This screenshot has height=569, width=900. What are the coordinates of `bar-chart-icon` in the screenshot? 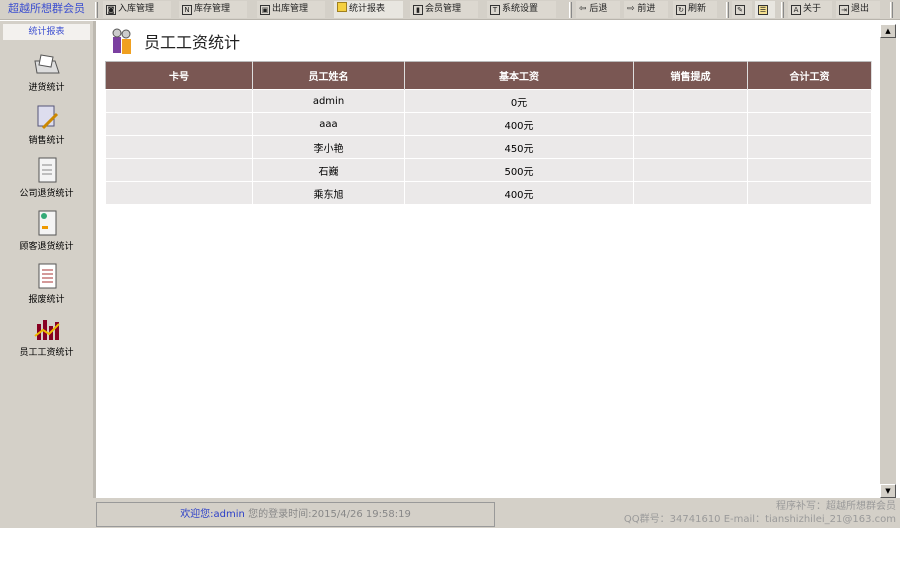 It's located at (46, 330).